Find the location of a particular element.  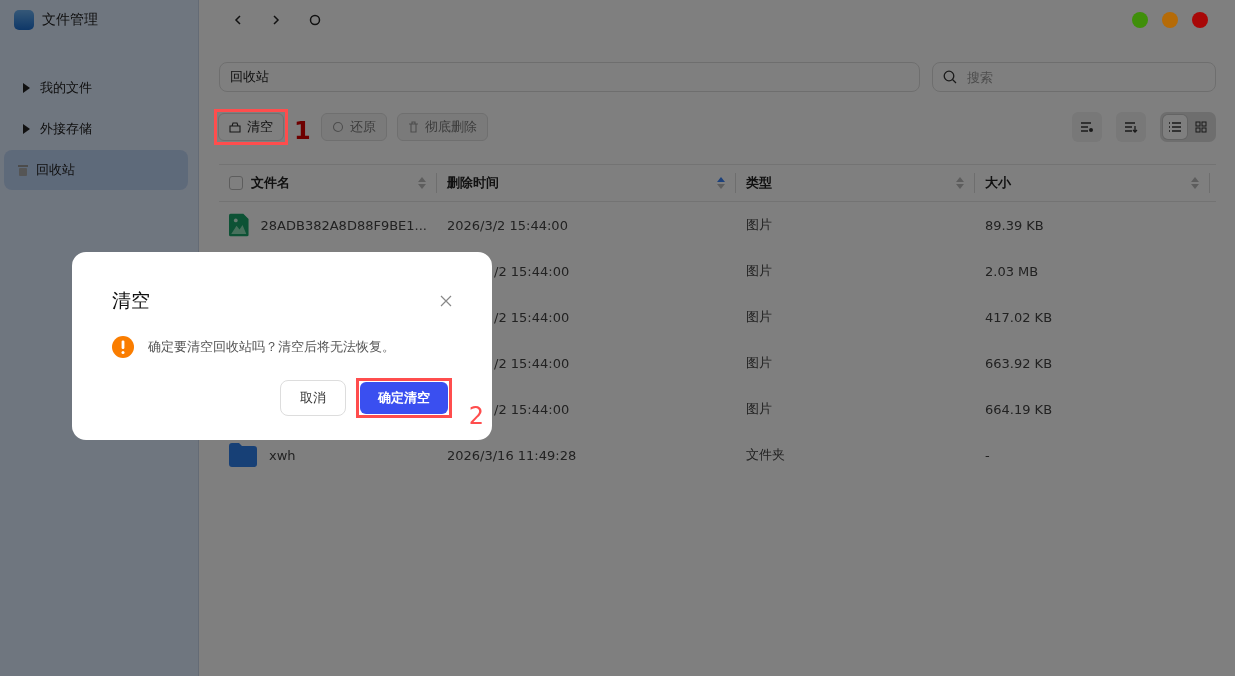

checkbox is located at coordinates (236, 183).